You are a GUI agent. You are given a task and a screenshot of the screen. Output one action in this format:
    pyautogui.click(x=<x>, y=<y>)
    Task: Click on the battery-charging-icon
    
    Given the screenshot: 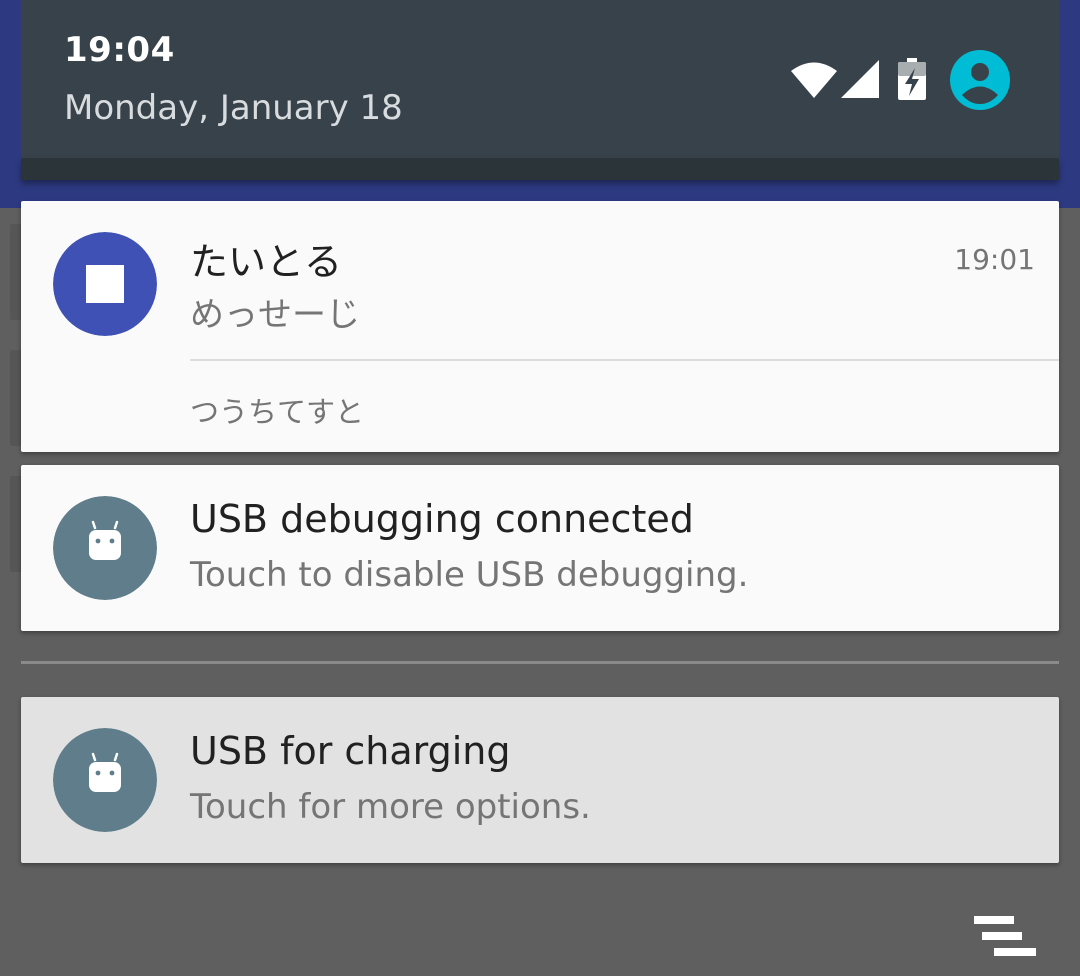 What is the action you would take?
    pyautogui.click(x=912, y=79)
    